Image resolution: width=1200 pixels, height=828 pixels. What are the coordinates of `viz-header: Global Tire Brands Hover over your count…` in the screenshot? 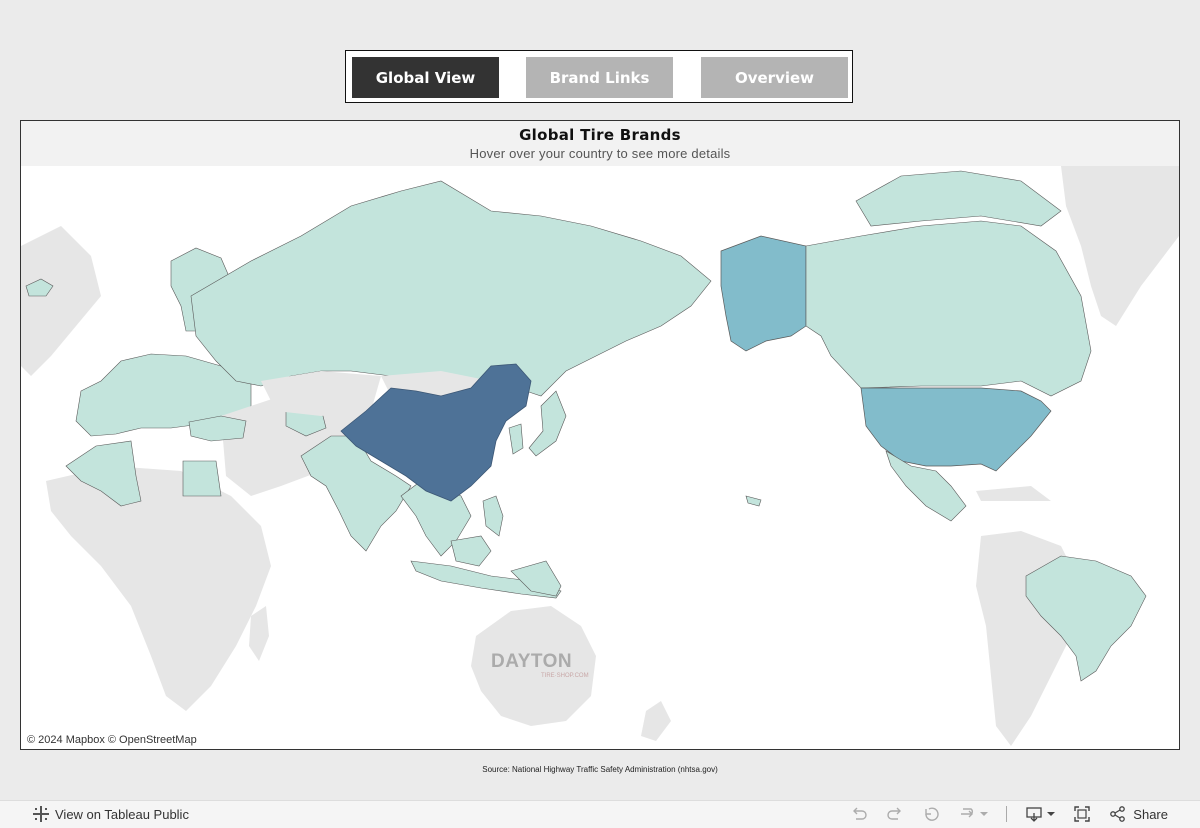 It's located at (600, 143).